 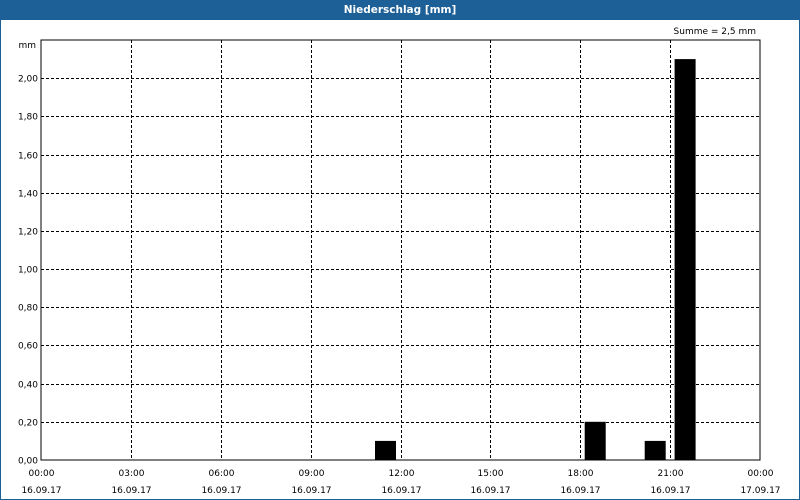 I want to click on sum-label: Summe = 2,5 mm, so click(x=715, y=32).